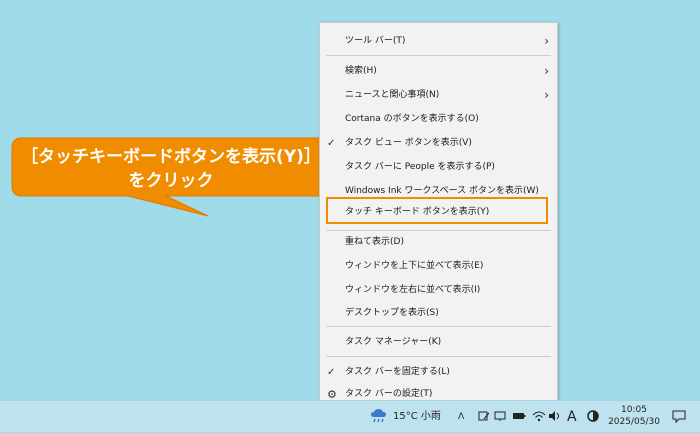 This screenshot has width=700, height=433. I want to click on highlight-box, so click(437, 210).